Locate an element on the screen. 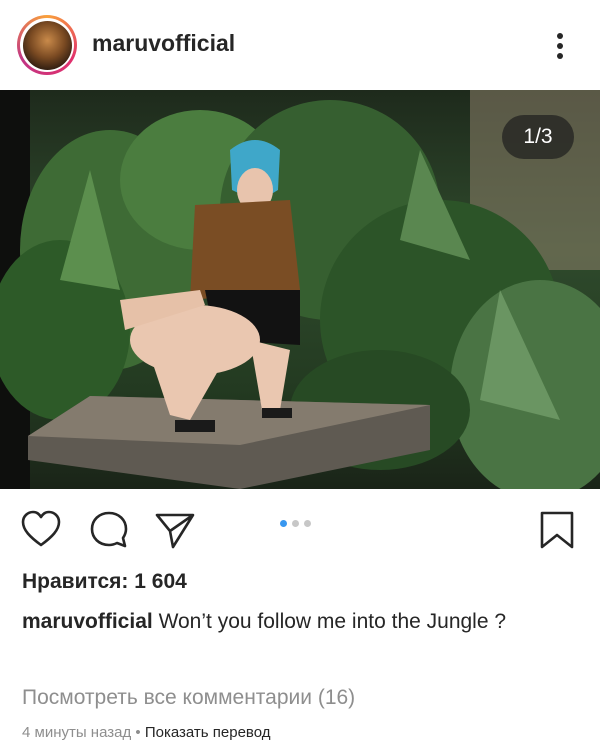 This screenshot has height=741, width=600. paper-plane-icon is located at coordinates (175, 530).